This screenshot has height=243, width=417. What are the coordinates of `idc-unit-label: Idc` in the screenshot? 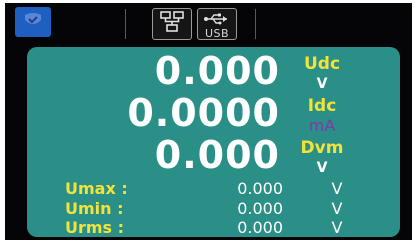 It's located at (322, 106).